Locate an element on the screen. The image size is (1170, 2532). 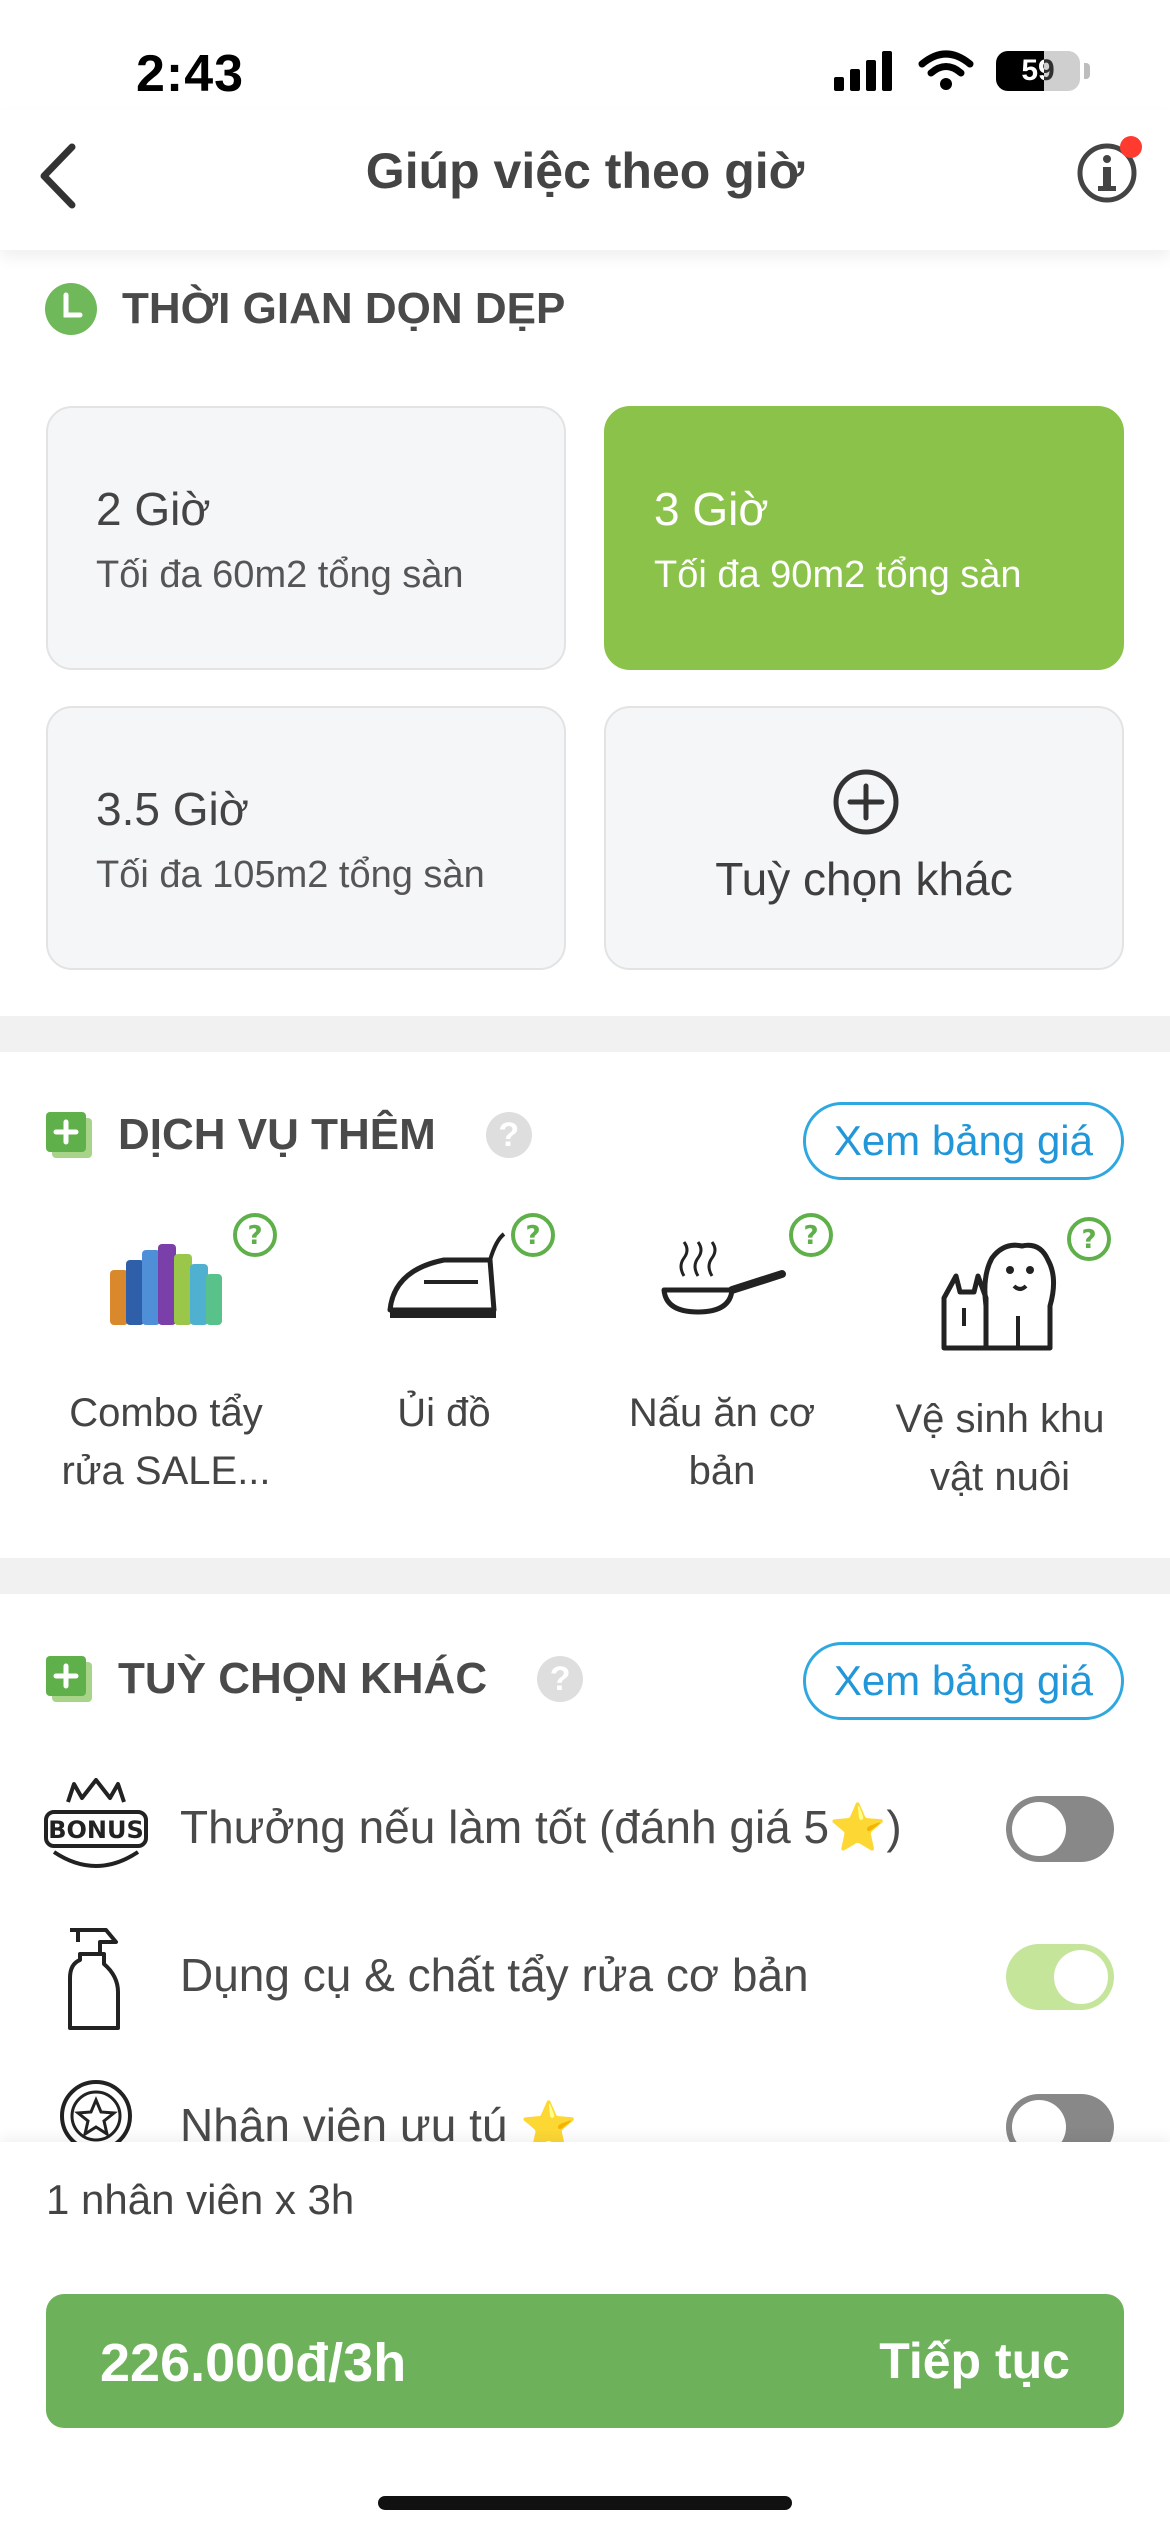
clock-icon is located at coordinates (71, 309).